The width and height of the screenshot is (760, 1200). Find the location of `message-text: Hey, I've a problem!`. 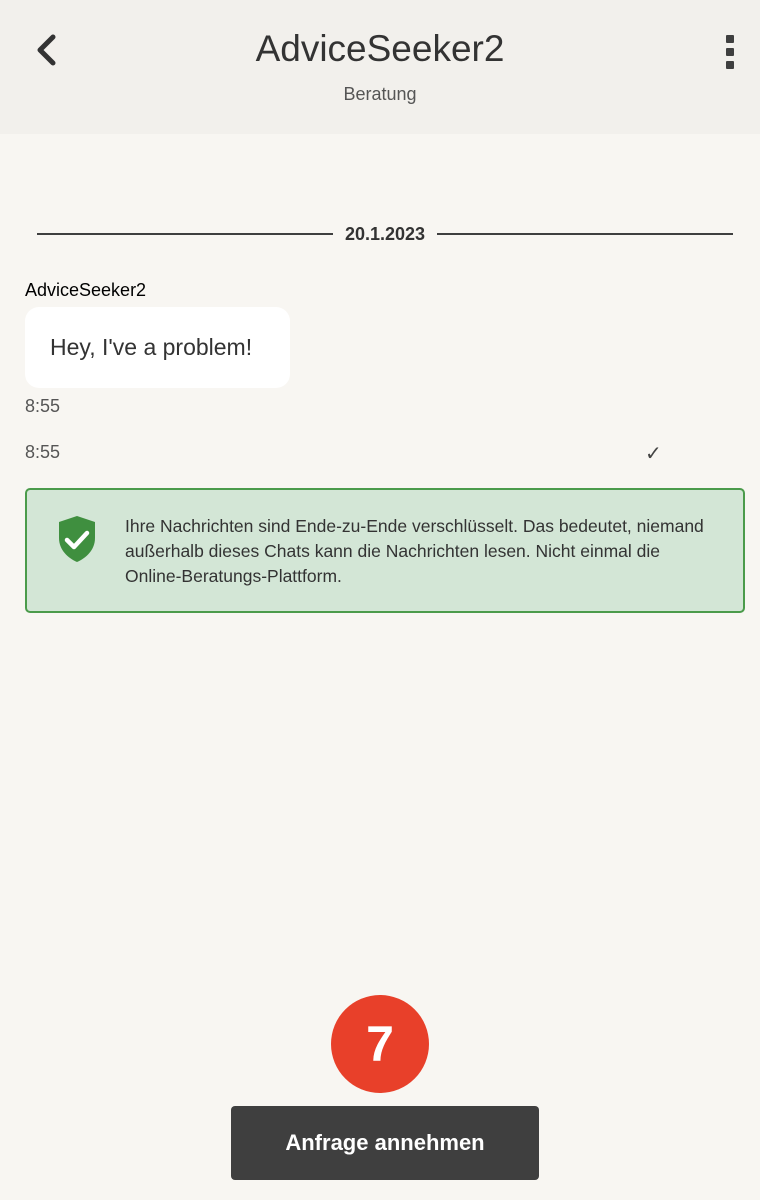

message-text: Hey, I've a problem! is located at coordinates (151, 347).